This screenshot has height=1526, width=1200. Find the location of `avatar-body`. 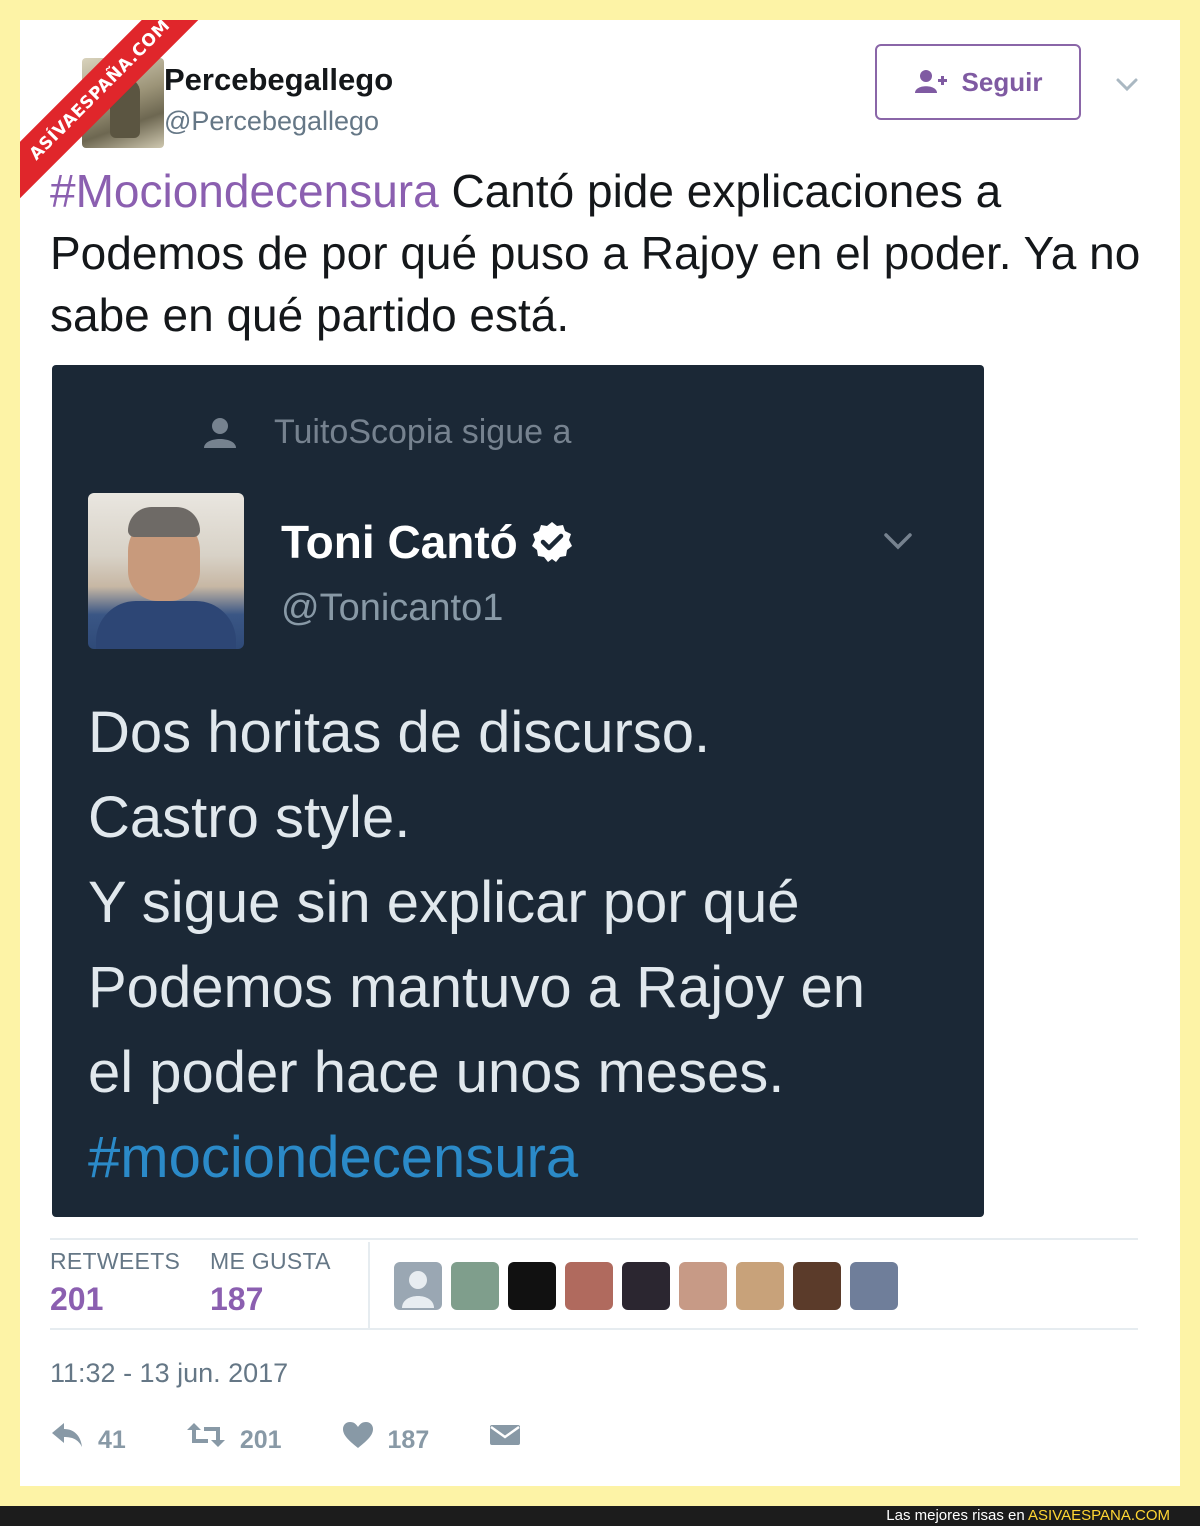

avatar-body is located at coordinates (166, 625).